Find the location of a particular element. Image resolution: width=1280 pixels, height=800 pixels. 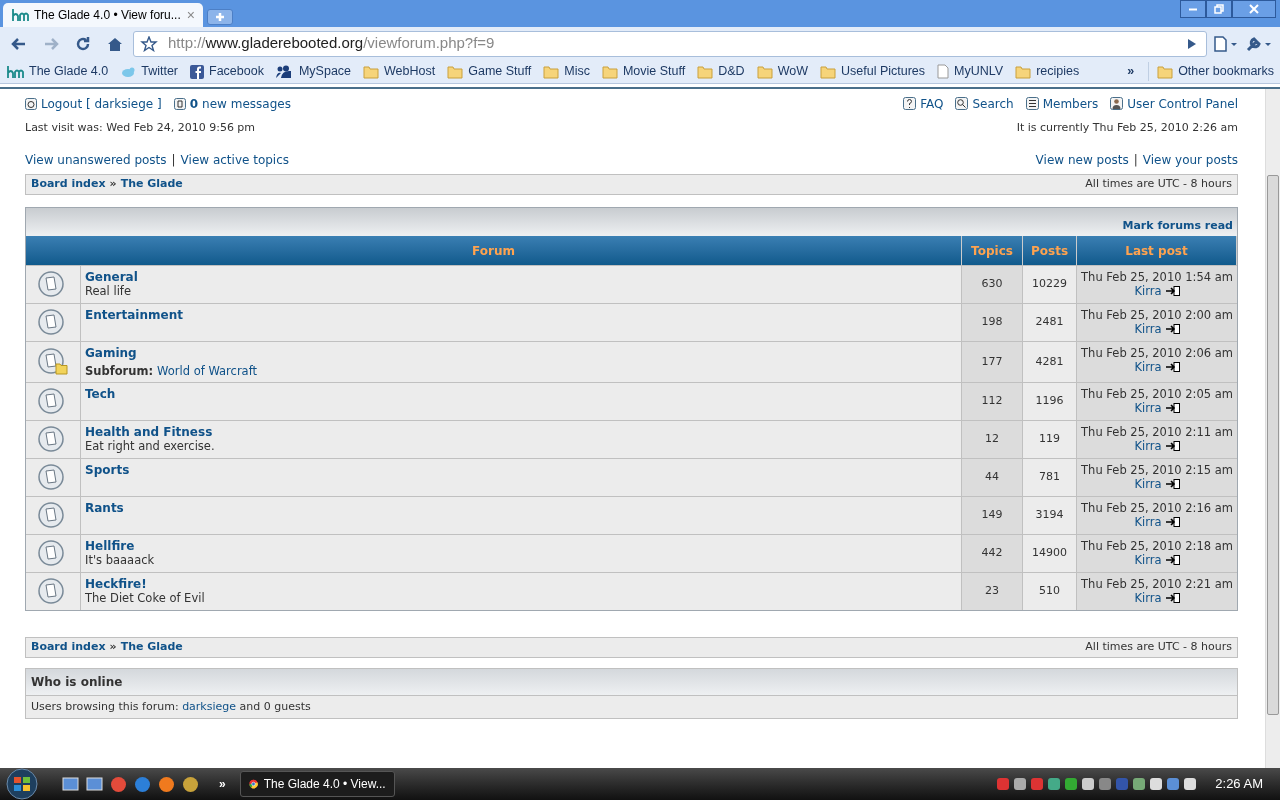

quick-link: View your posts is located at coordinates (1190, 160).